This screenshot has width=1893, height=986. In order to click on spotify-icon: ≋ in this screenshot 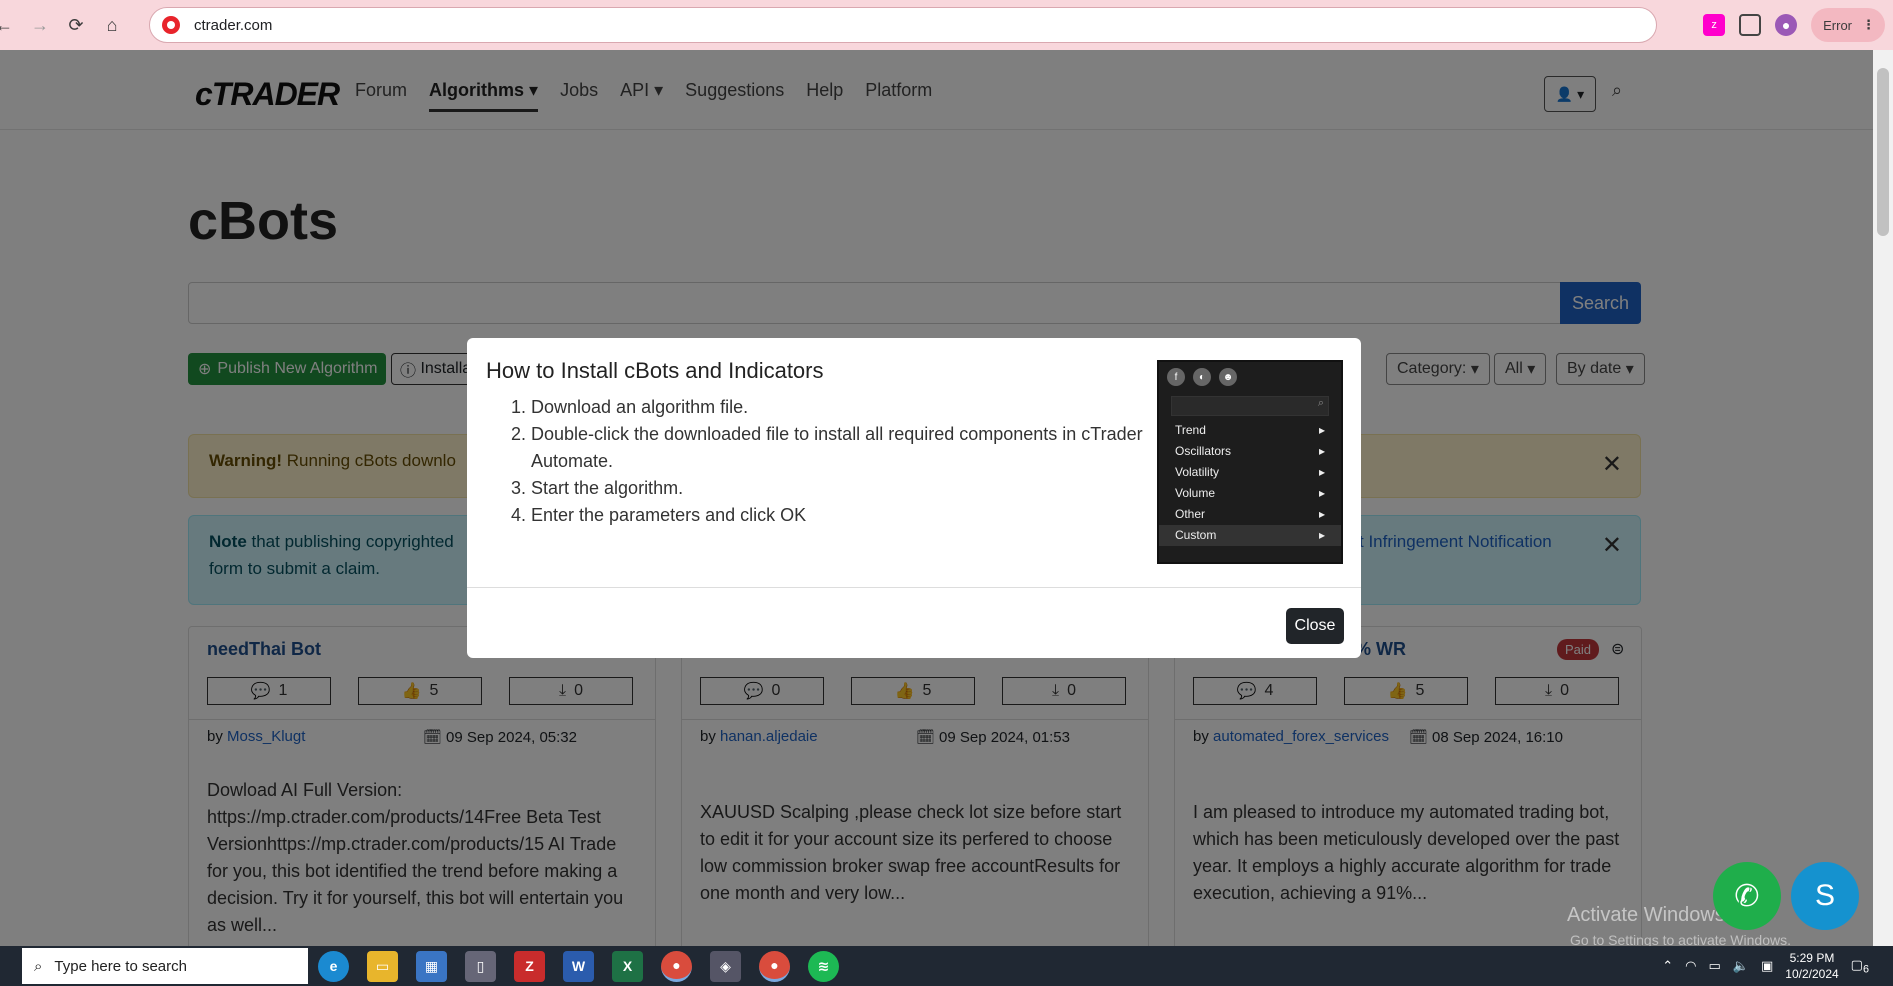, I will do `click(823, 966)`.